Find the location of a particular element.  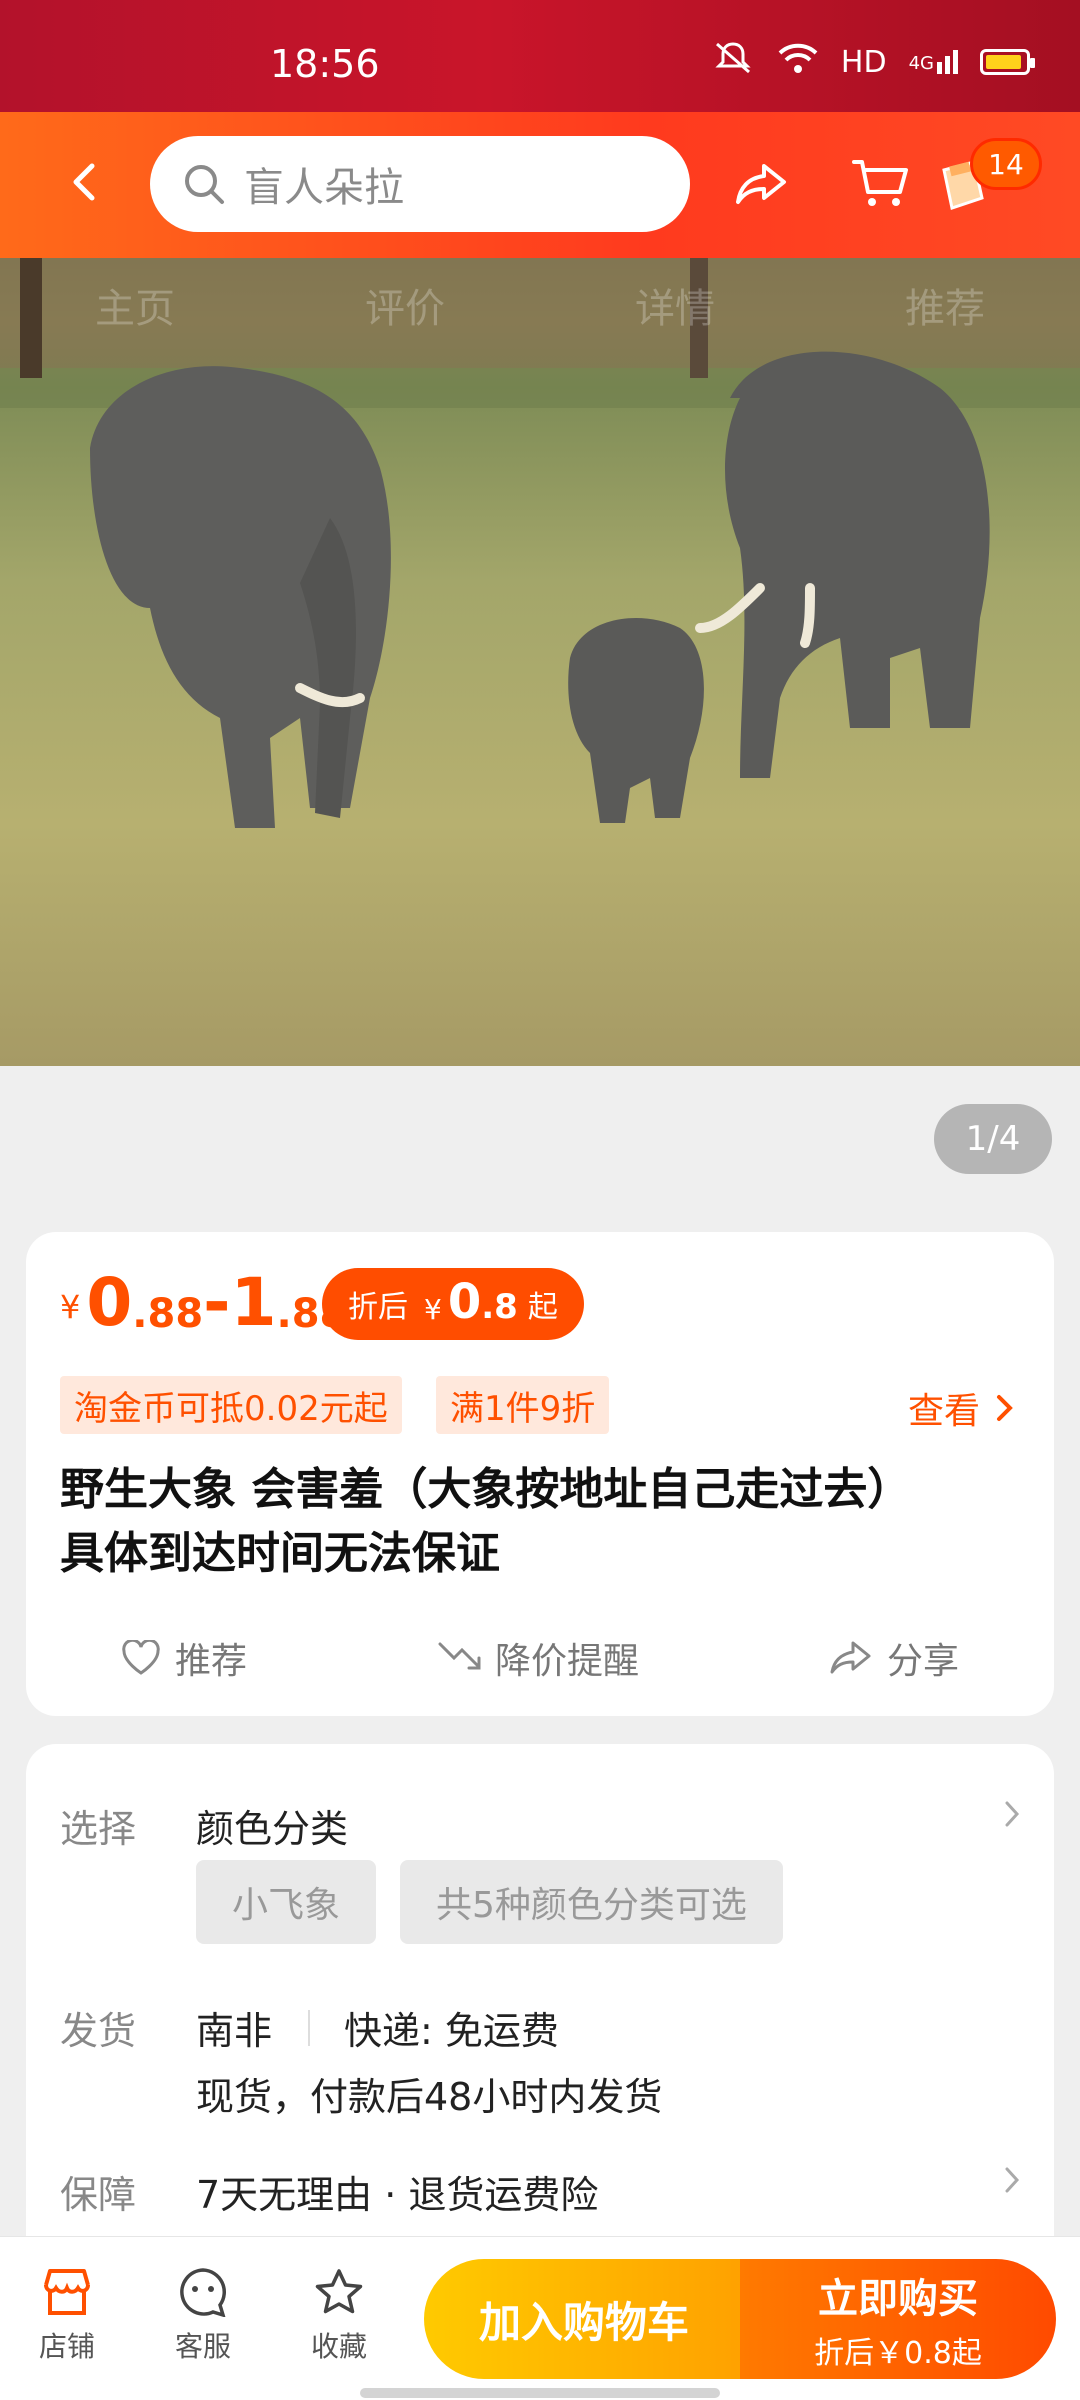

share-icon is located at coordinates (761, 184).